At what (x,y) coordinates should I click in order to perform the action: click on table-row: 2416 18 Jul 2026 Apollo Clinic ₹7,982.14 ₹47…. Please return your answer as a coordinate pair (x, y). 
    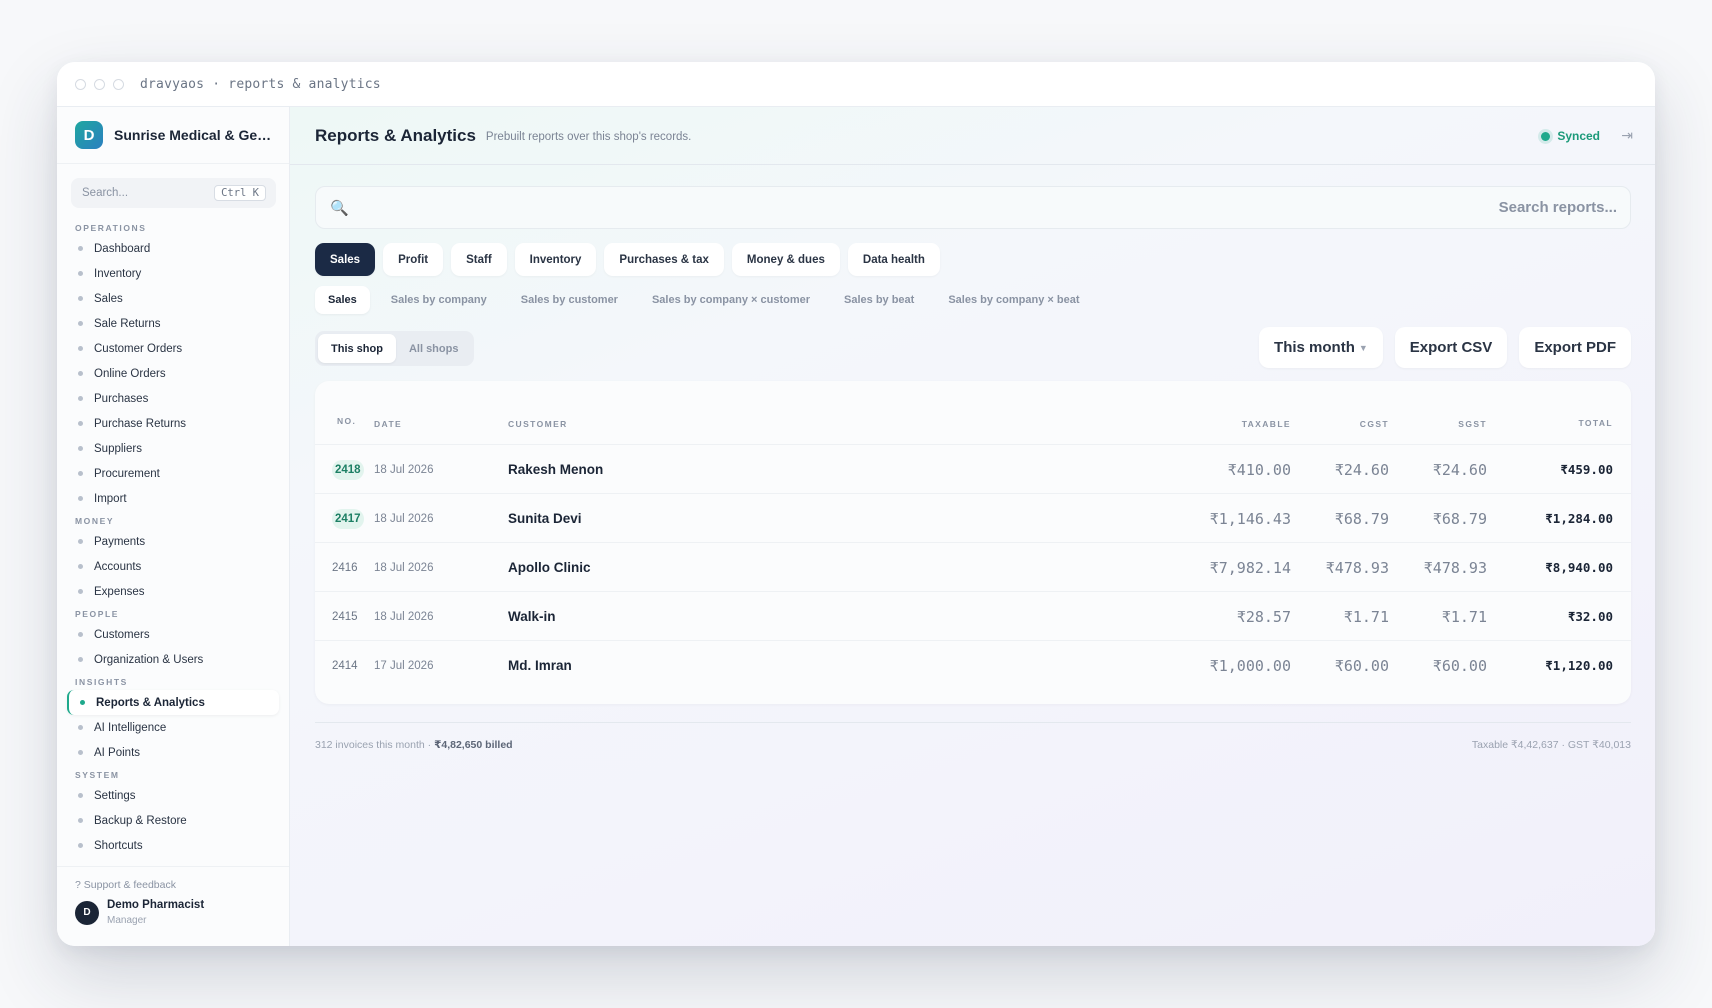
    Looking at the image, I should click on (973, 567).